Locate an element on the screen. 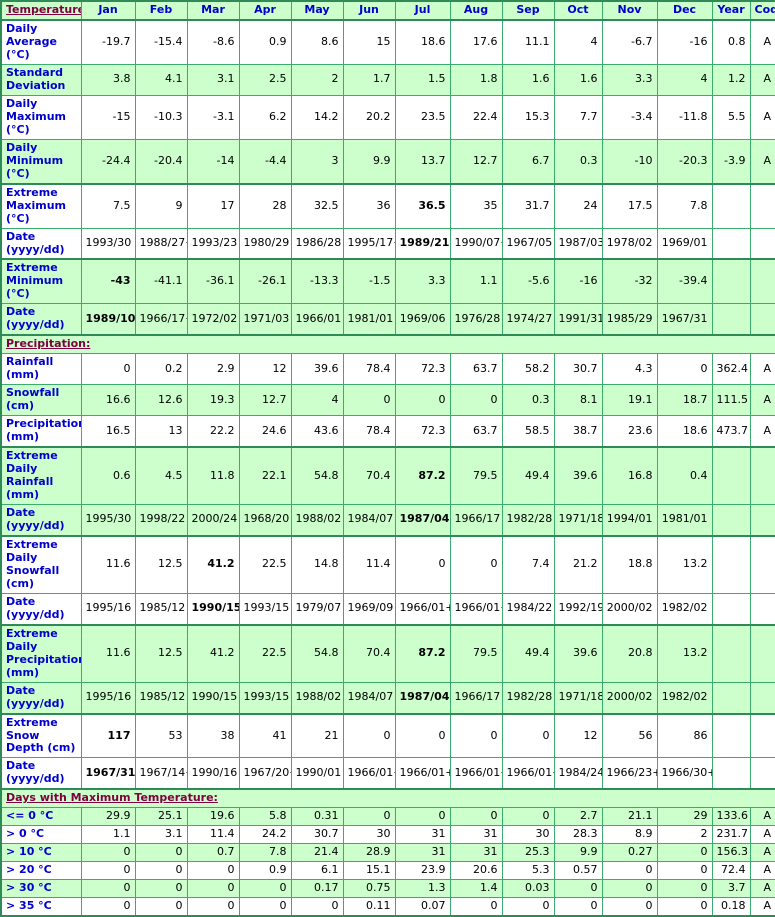 The width and height of the screenshot is (775, 917). cell-20-c-year: 72.4 is located at coordinates (731, 871).